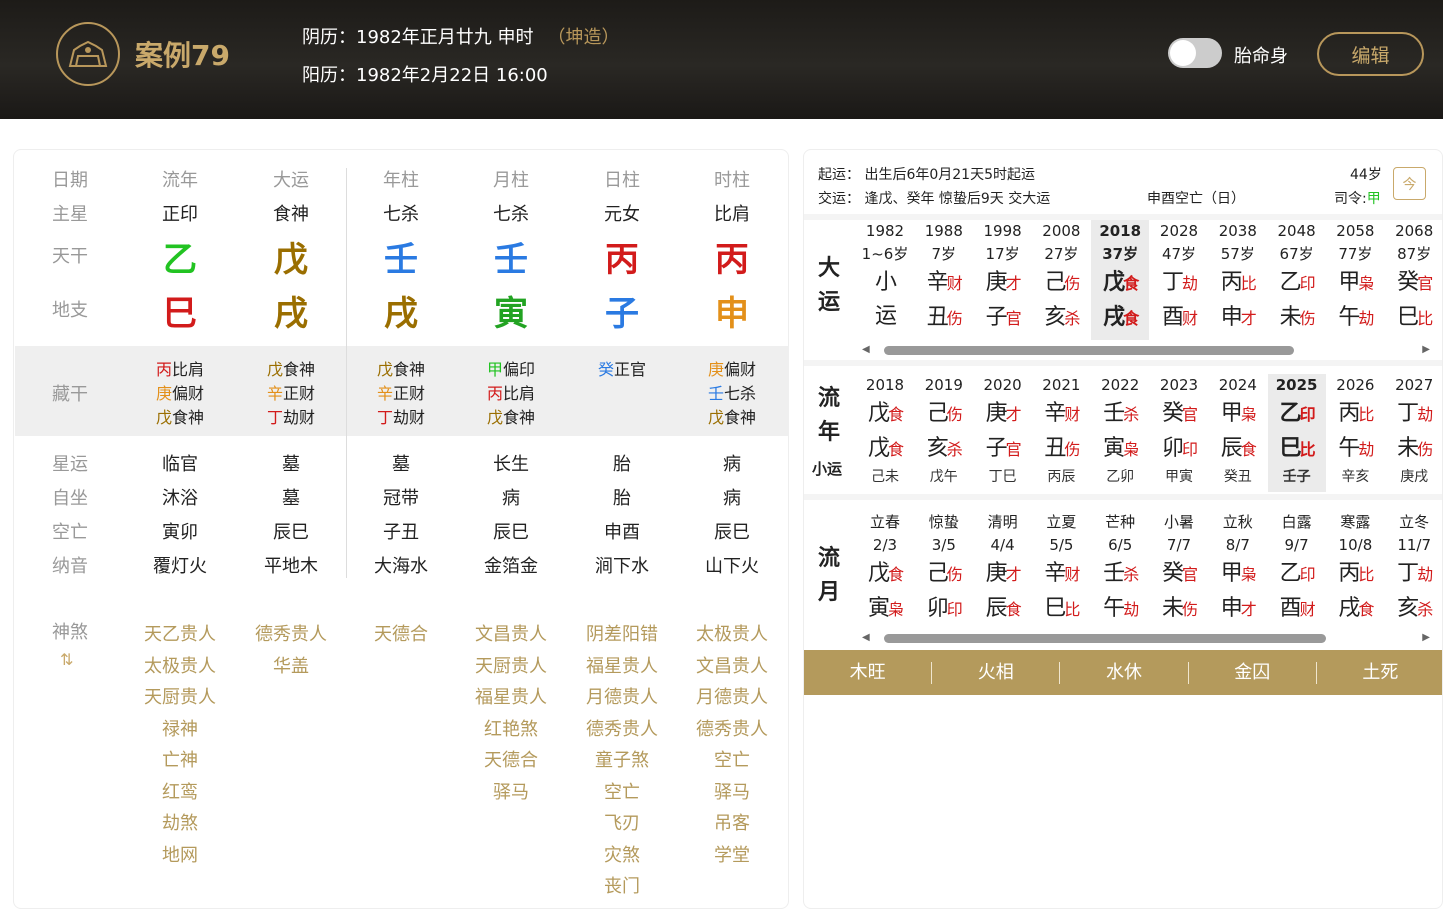  I want to click on dayun-year: 2048, so click(1296, 231).